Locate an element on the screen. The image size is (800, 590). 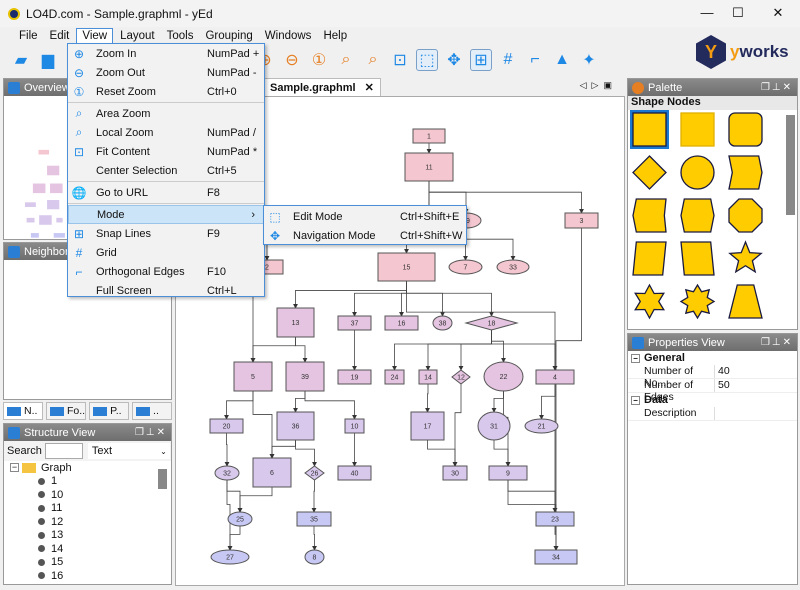
scrollbar-thumb is located at coordinates (162, 479).